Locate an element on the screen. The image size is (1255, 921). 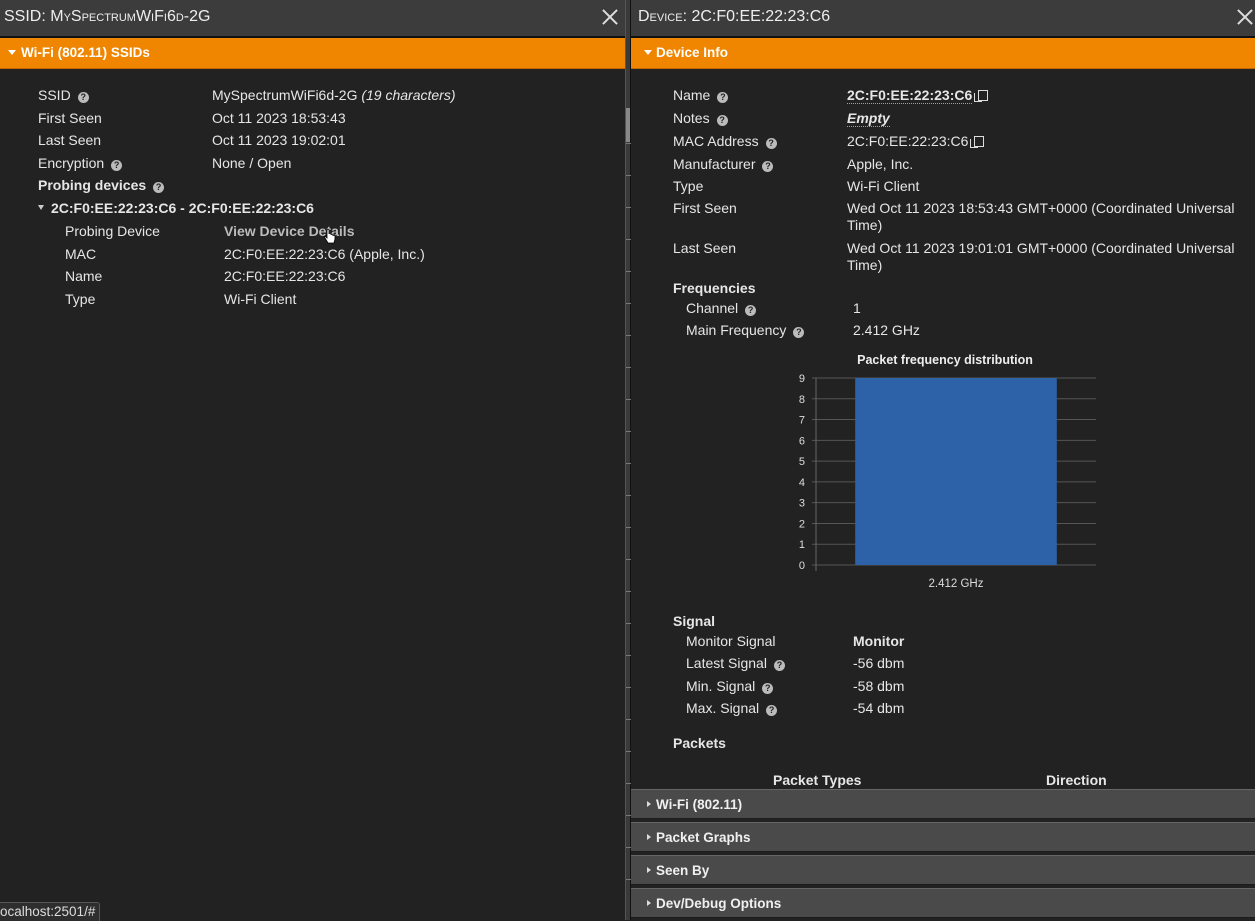
encryption-label: Encryption is located at coordinates (71, 163).